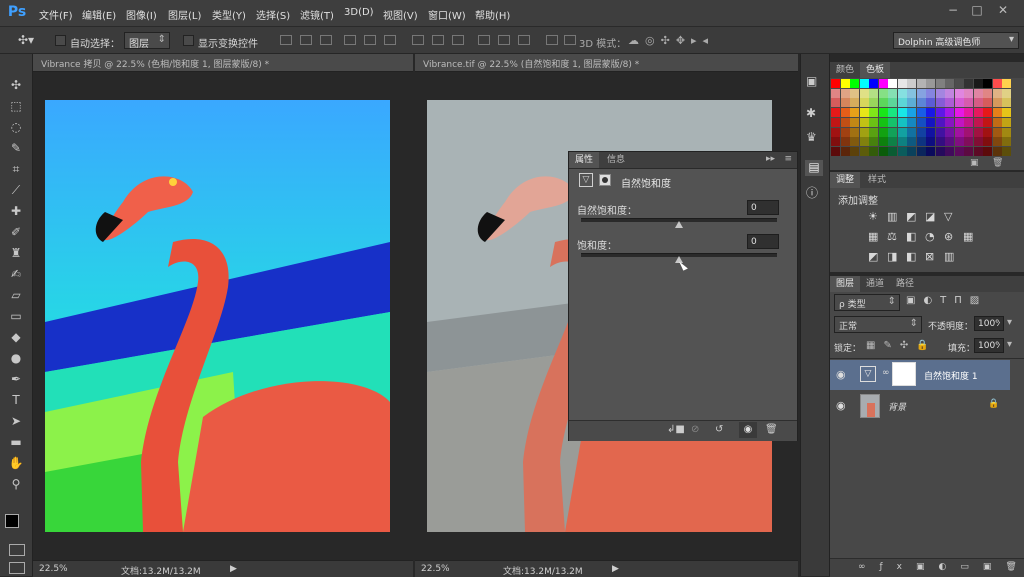 Image resolution: width=1024 pixels, height=577 pixels. Describe the element at coordinates (770, 159) in the screenshot. I see `collapse-icon: ▸▸` at that location.